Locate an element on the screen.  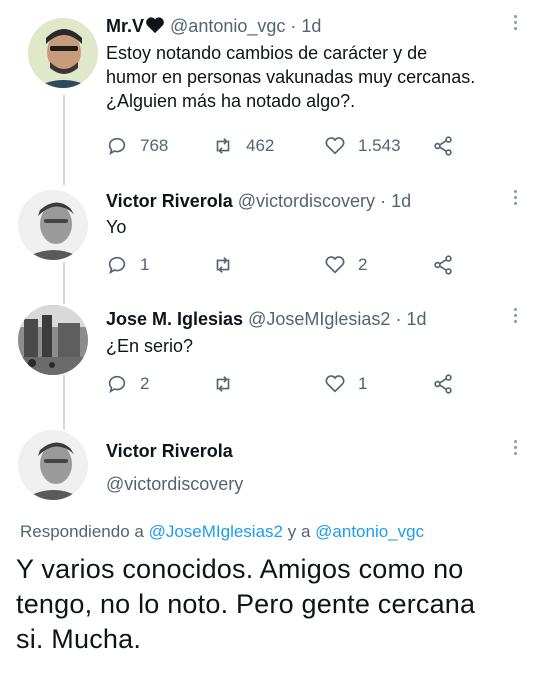
tweet-text: Yo is located at coordinates (116, 227).